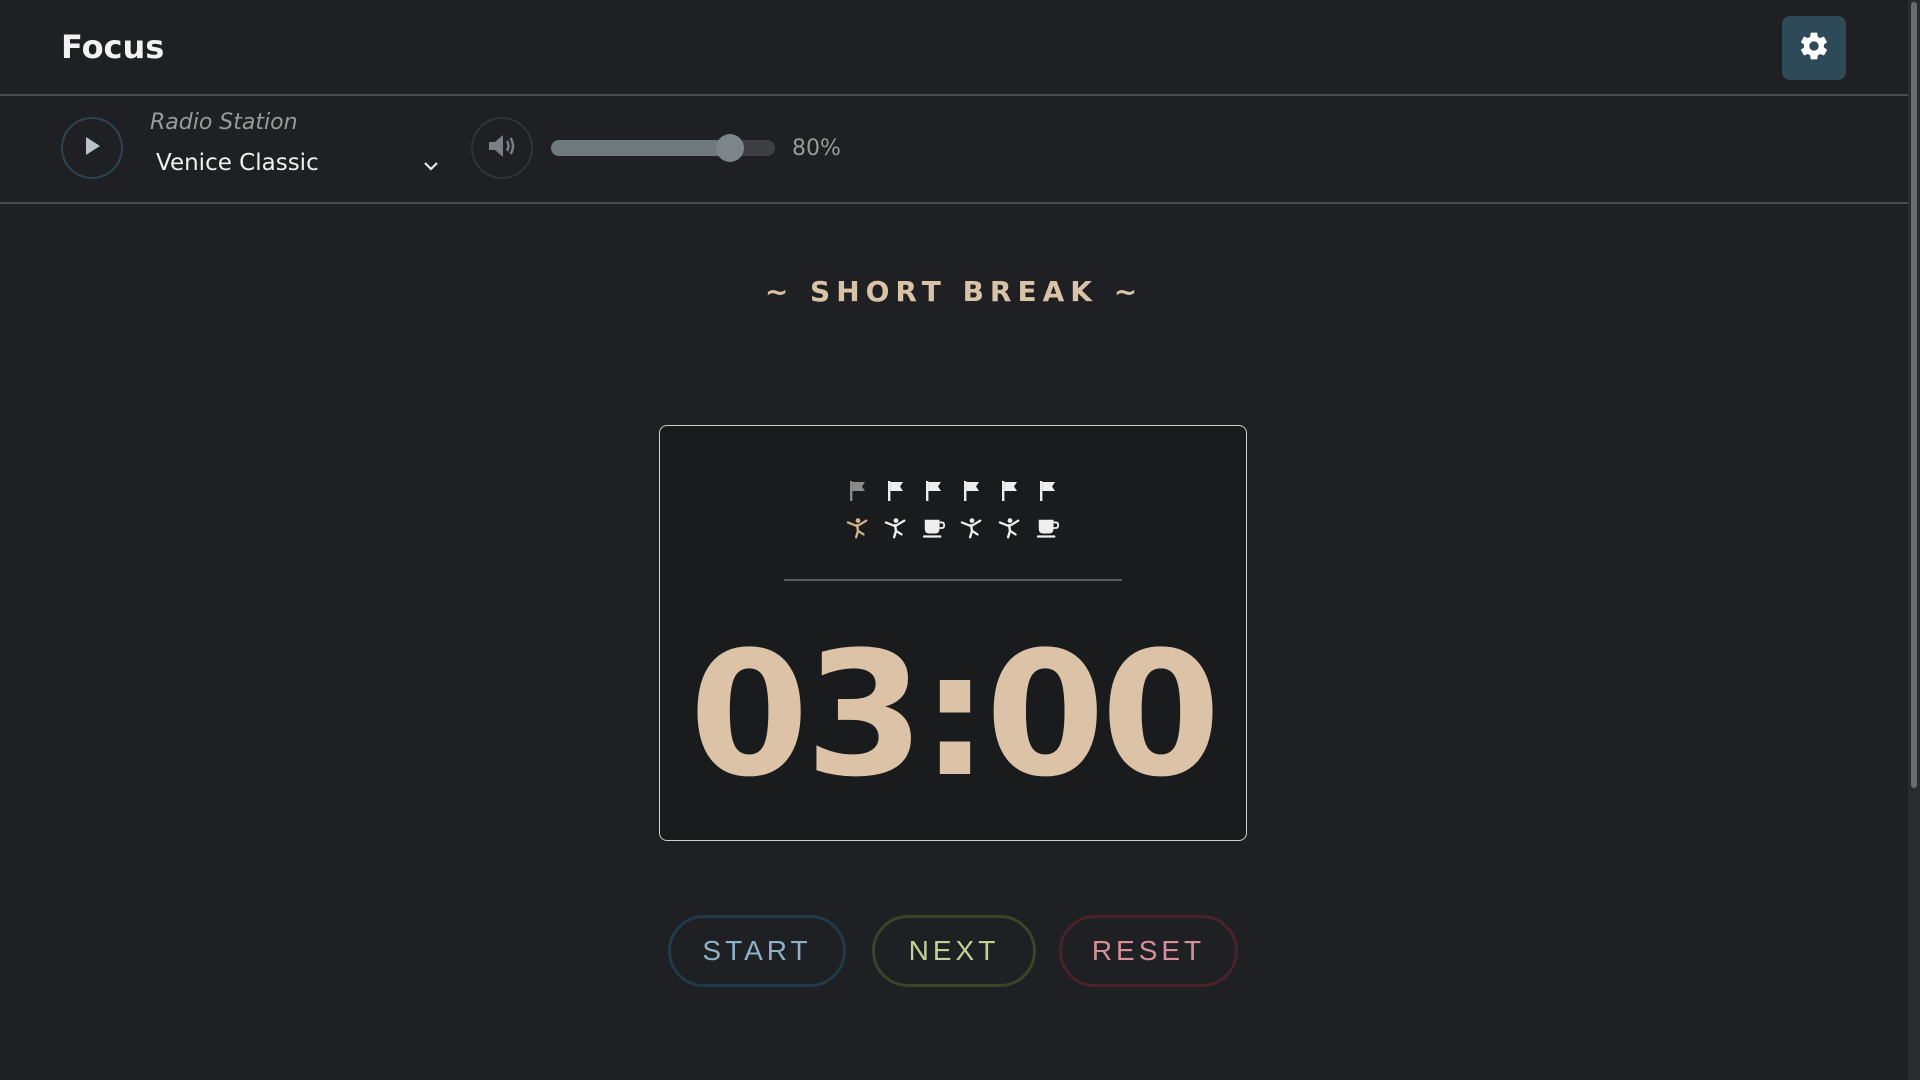 Image resolution: width=1920 pixels, height=1080 pixels. Describe the element at coordinates (955, 714) in the screenshot. I see `timer-display: 03:00` at that location.